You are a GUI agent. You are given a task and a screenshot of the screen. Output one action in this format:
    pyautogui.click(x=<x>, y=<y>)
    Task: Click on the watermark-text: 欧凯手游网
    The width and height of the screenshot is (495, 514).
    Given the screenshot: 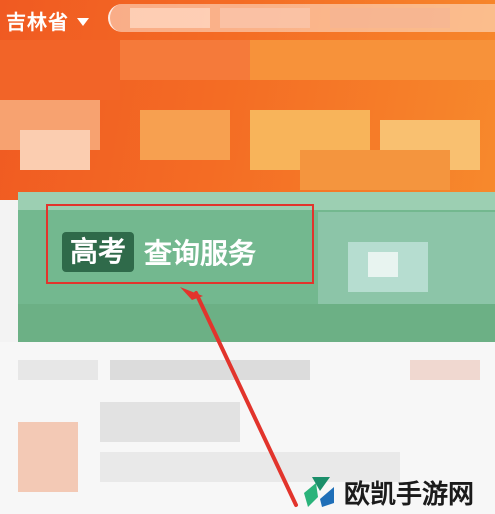 What is the action you would take?
    pyautogui.click(x=409, y=494)
    